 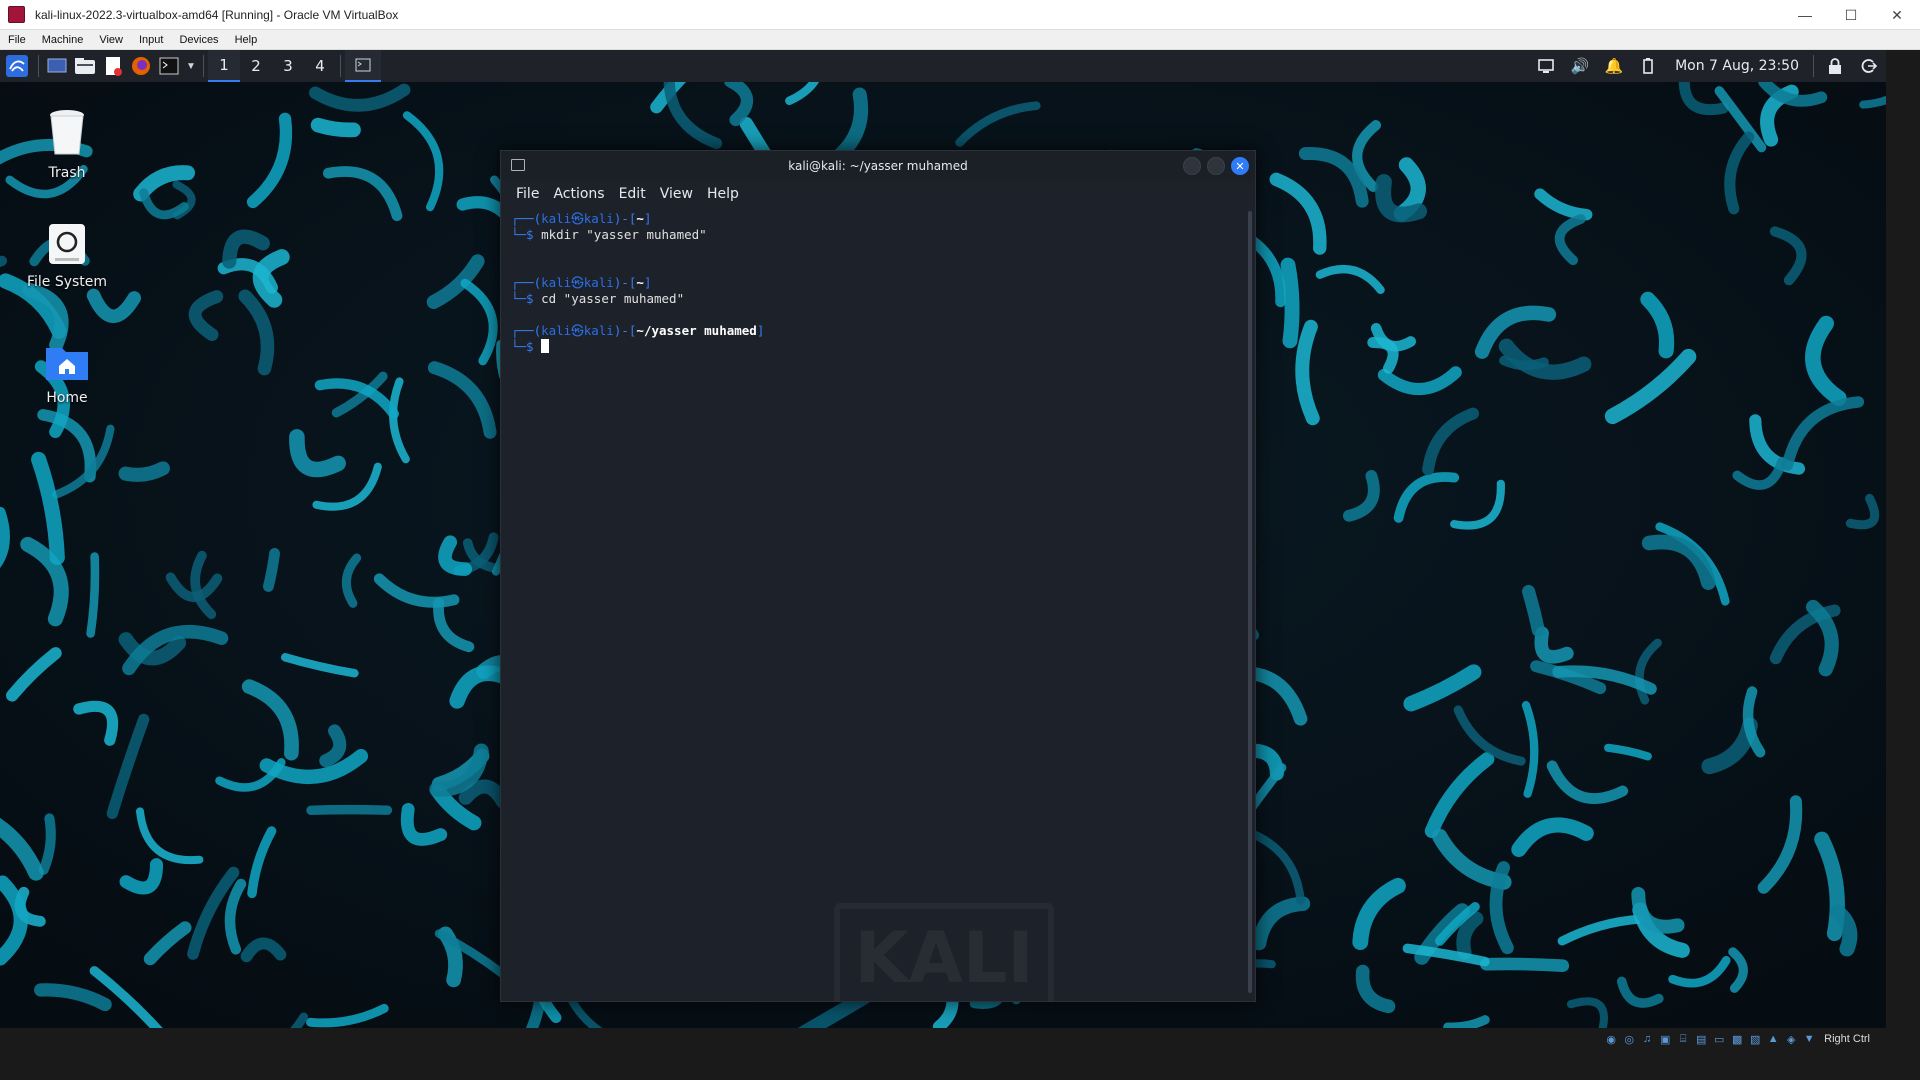 What do you see at coordinates (57, 66) in the screenshot?
I see `show-desktop-icon` at bounding box center [57, 66].